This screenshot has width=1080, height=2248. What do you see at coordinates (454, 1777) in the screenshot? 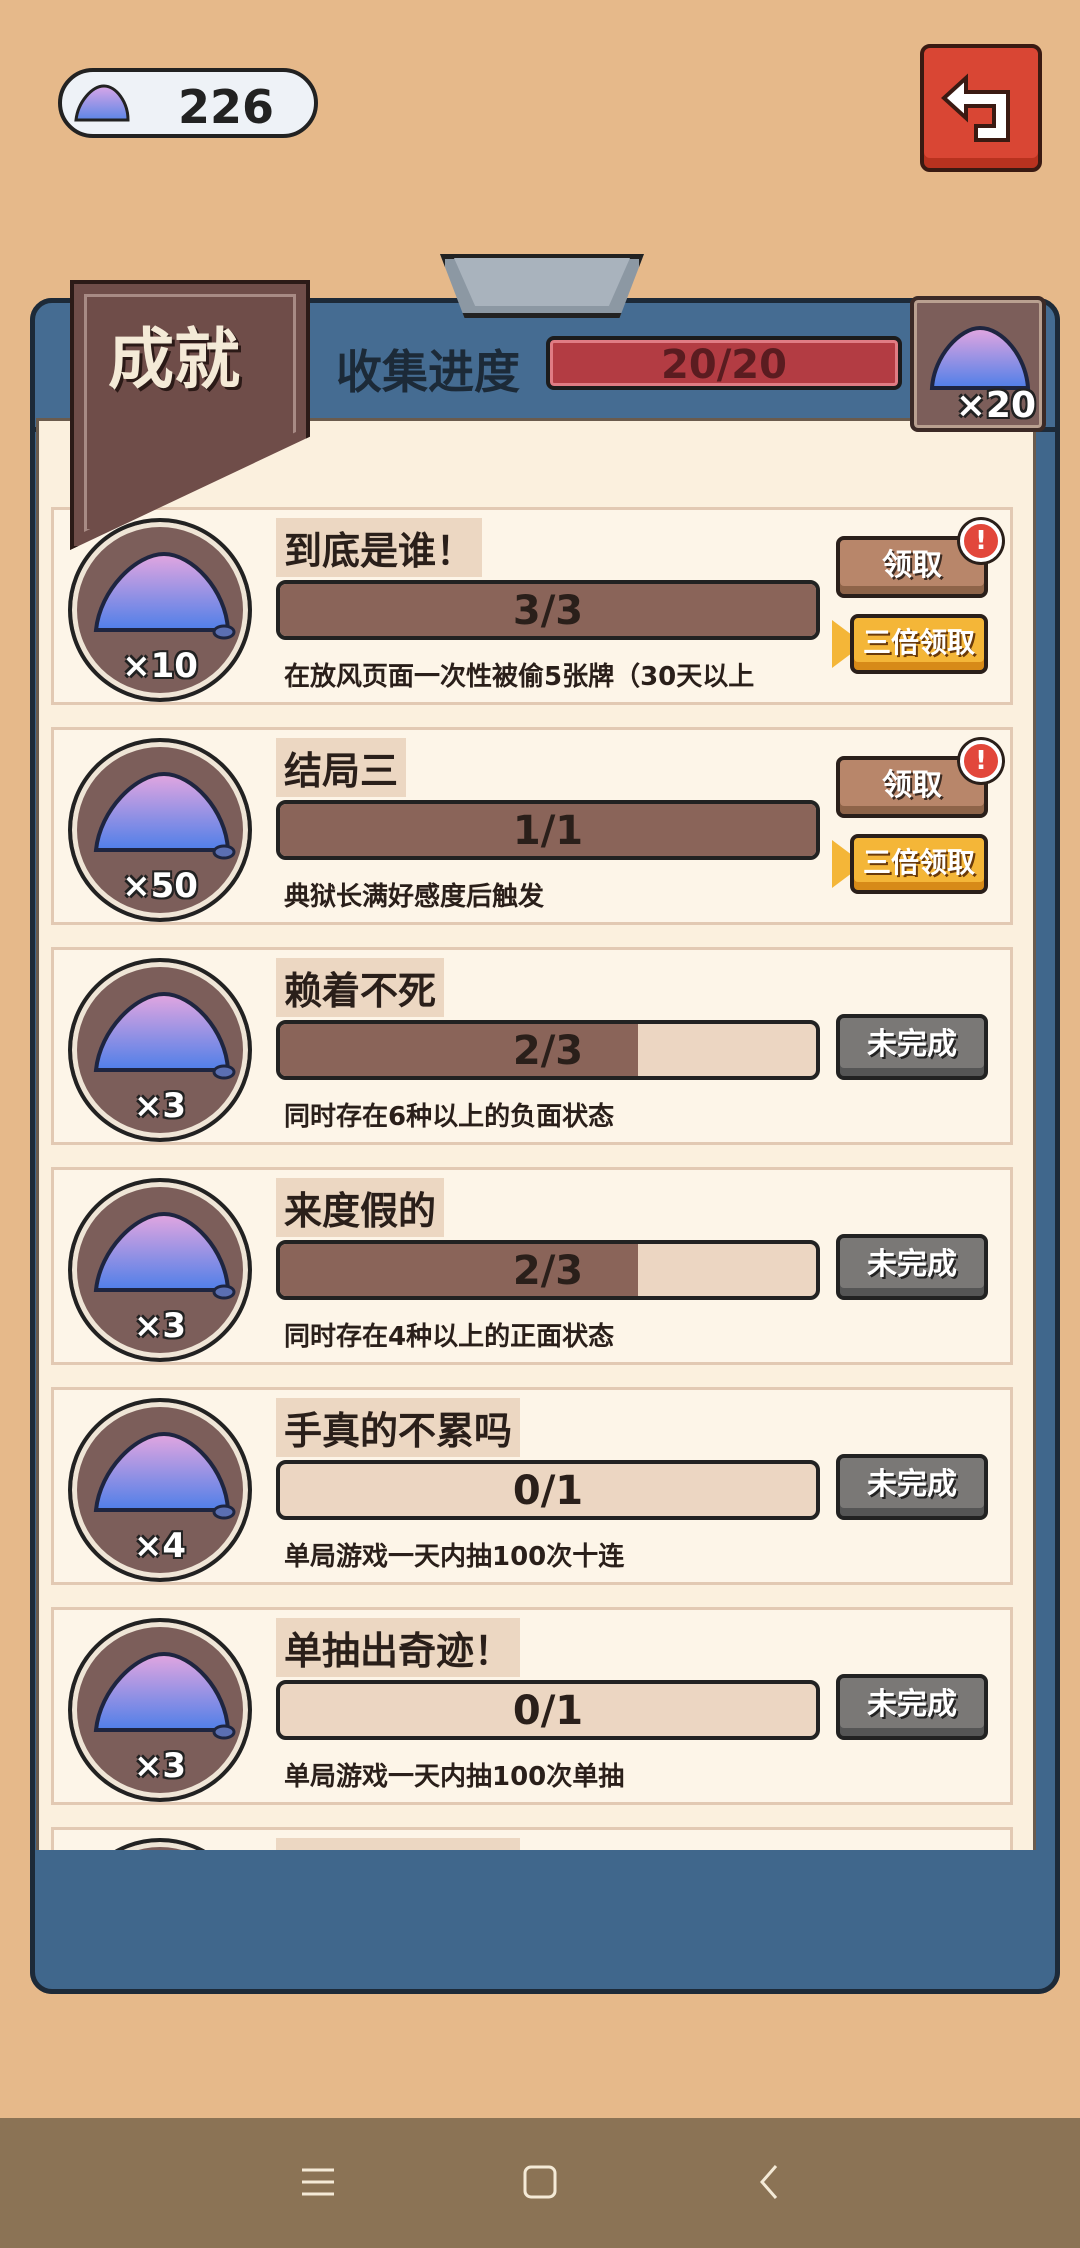
I see `achievement-desc: 单局游戏一天内抽100次单抽` at bounding box center [454, 1777].